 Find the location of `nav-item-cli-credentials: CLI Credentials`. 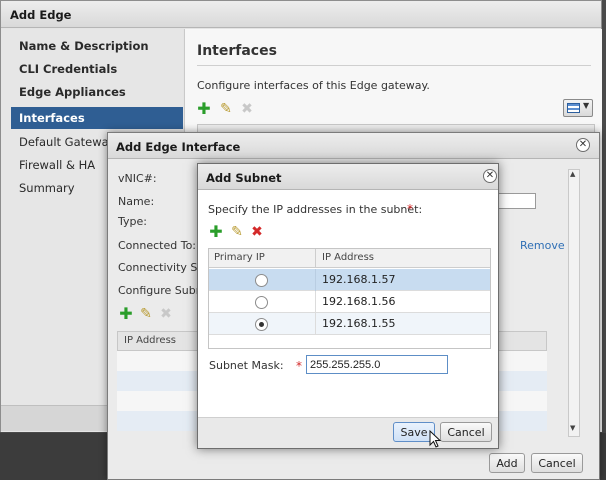

nav-item-cli-credentials: CLI Credentials is located at coordinates (97, 69).